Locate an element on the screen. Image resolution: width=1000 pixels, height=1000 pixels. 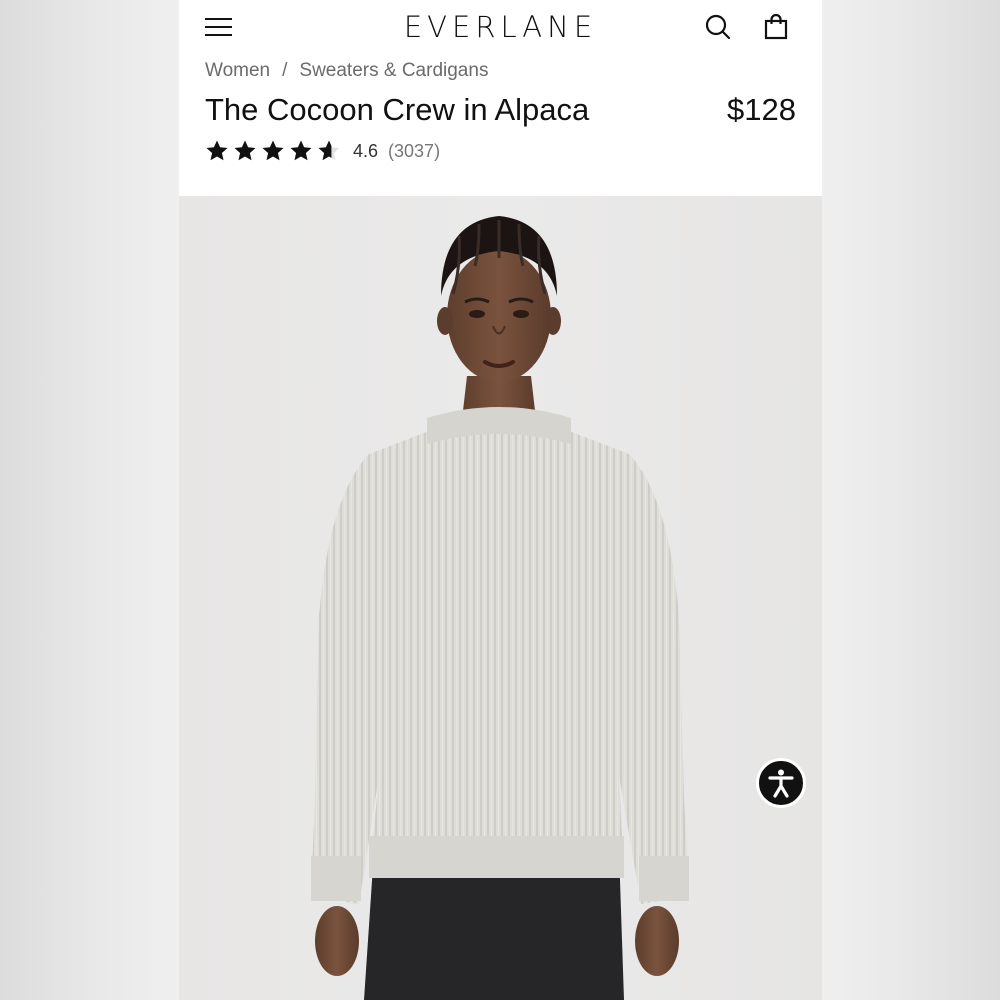
breadcrumb: Women / Sweaters & Cardigans is located at coordinates (346, 71).